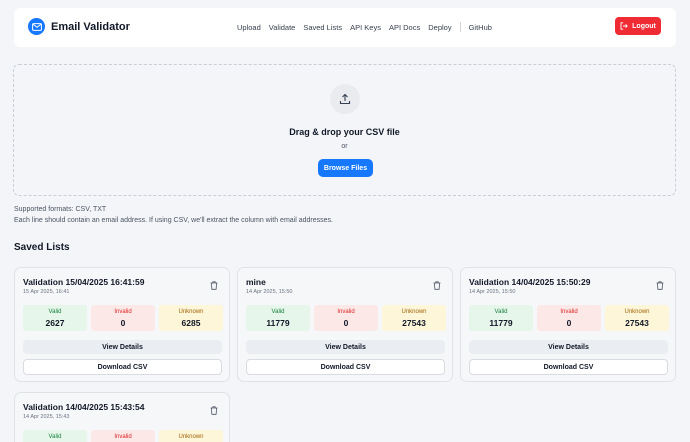 The height and width of the screenshot is (442, 690). Describe the element at coordinates (46, 292) in the screenshot. I see `list-date: 15 Apr 2025, 16:41` at that location.